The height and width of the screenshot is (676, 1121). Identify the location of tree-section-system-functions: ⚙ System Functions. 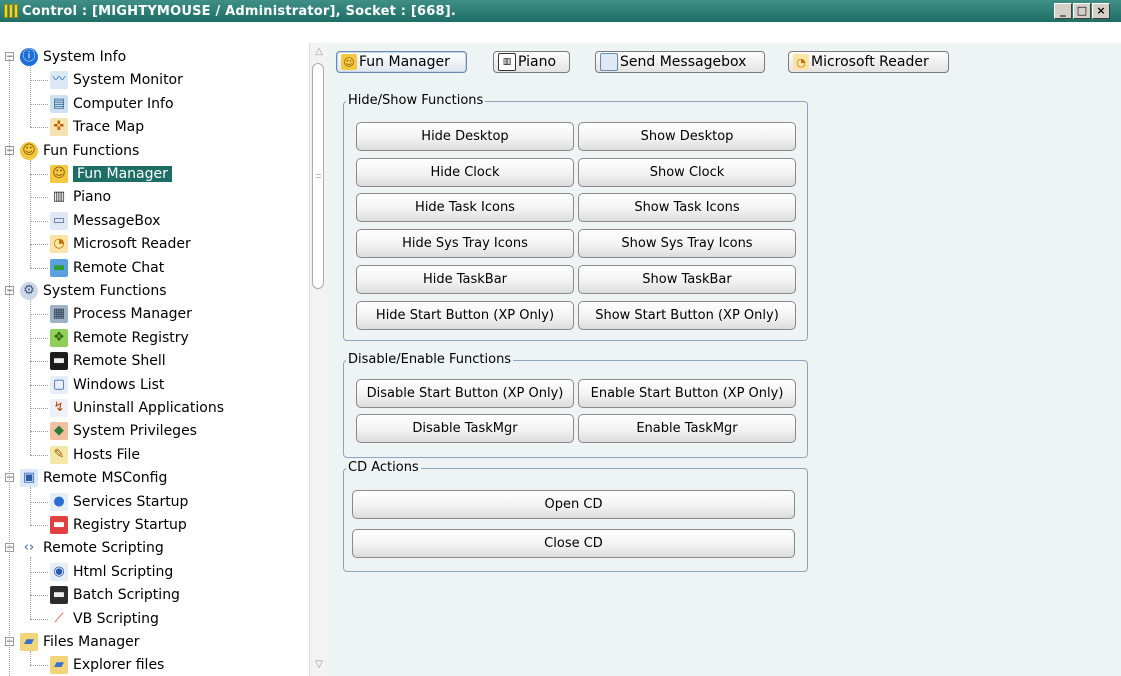
(93, 291).